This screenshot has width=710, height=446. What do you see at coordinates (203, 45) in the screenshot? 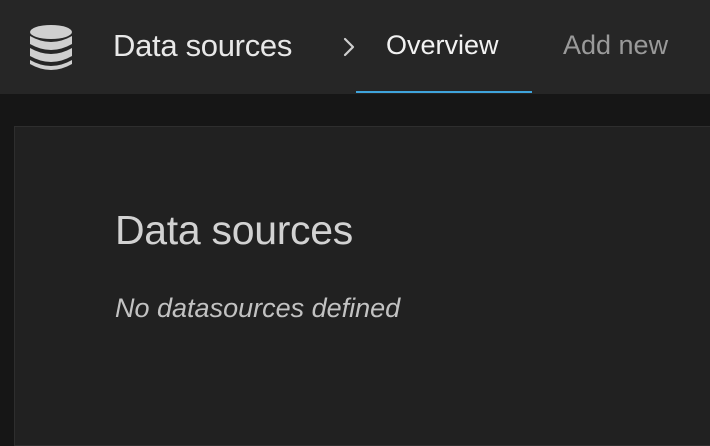
I see `page-title: Data sources` at bounding box center [203, 45].